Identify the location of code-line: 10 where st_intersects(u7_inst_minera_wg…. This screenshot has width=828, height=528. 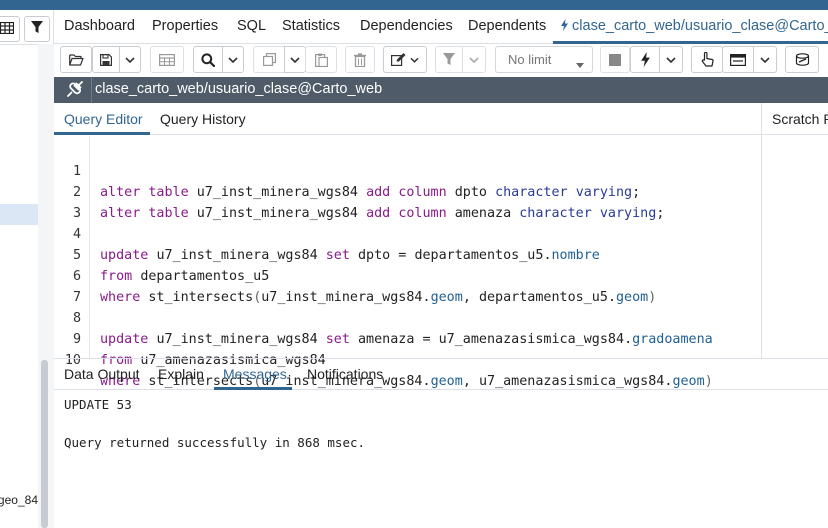
(407, 359).